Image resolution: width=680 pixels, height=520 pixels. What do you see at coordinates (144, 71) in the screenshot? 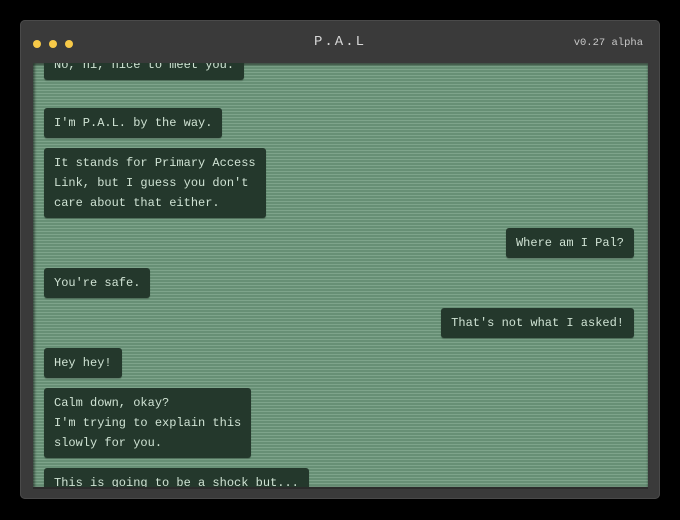
I see `chat-message-pal: No, hi, nice to meet you.` at bounding box center [144, 71].